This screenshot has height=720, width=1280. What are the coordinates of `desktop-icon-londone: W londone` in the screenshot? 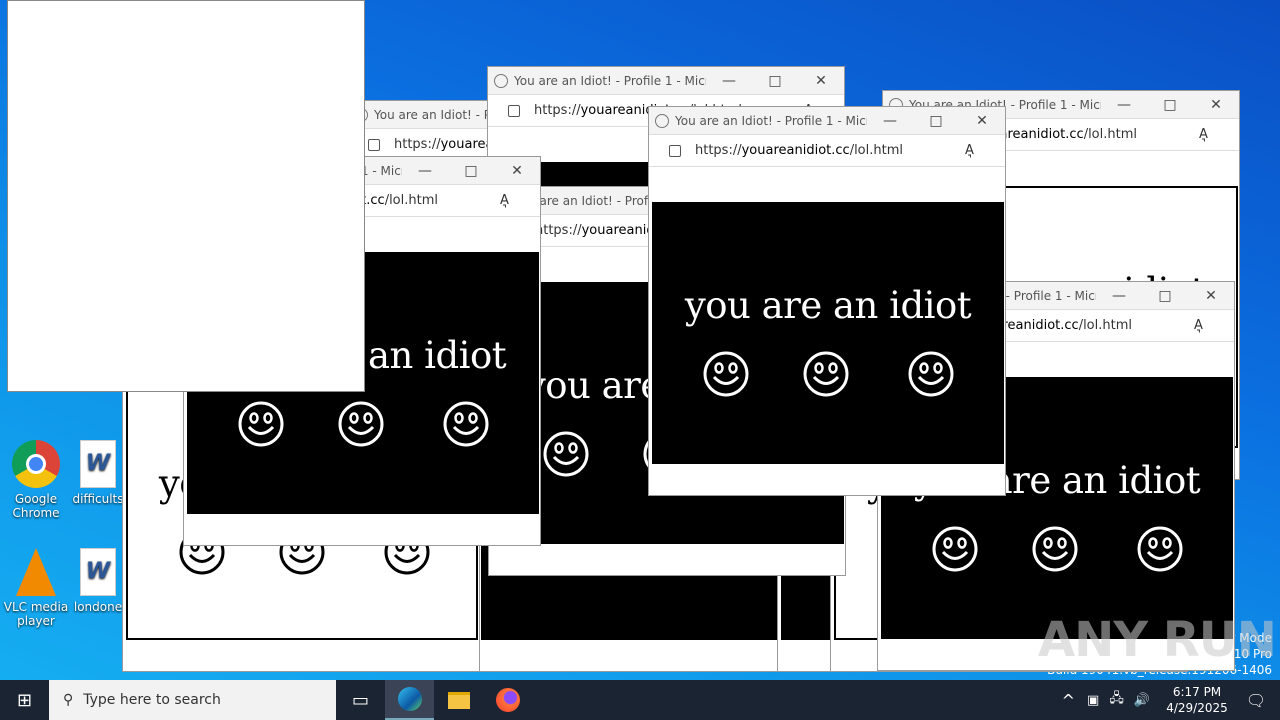 It's located at (98, 581).